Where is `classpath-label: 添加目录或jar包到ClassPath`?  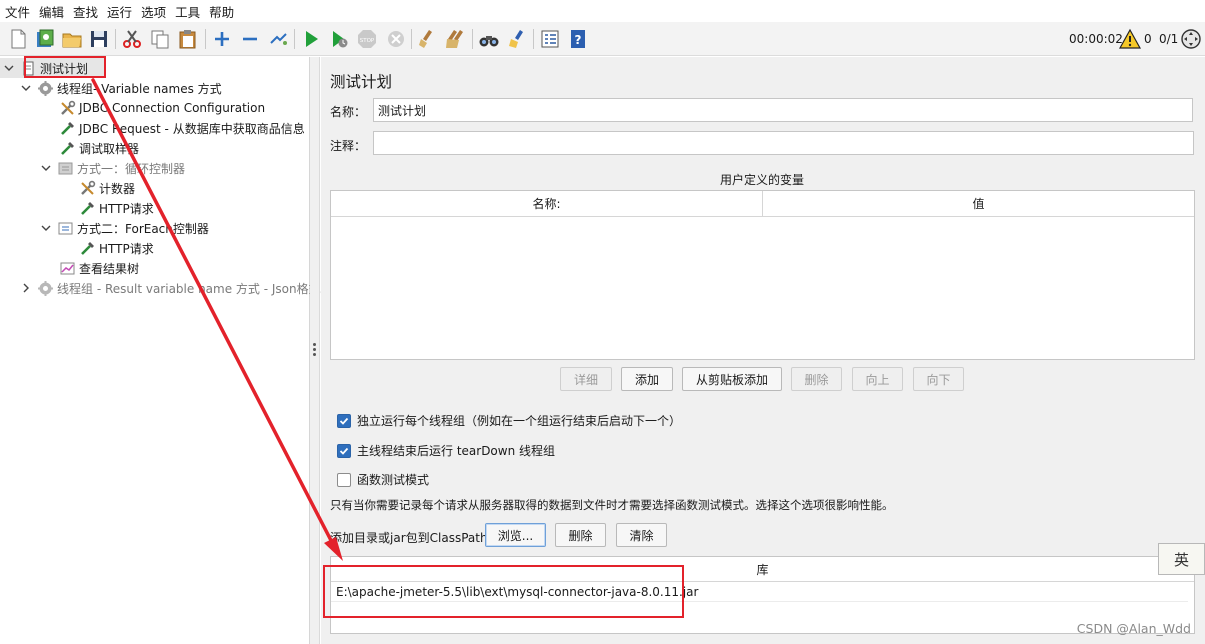
classpath-label: 添加目录或jar包到ClassPath is located at coordinates (409, 538).